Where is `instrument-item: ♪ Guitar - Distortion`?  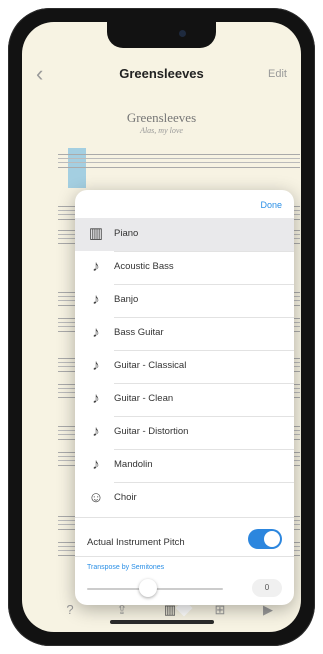 instrument-item: ♪ Guitar - Distortion is located at coordinates (184, 432).